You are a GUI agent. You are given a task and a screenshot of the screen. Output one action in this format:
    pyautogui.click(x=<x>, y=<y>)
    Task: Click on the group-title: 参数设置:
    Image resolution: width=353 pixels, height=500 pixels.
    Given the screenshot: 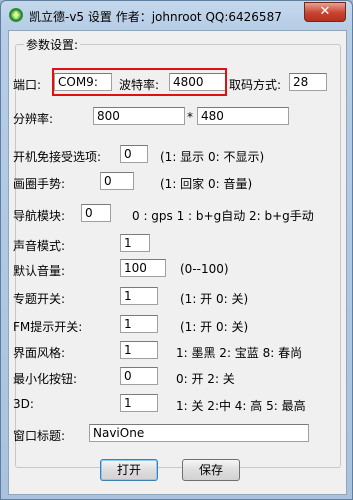 What is the action you would take?
    pyautogui.click(x=52, y=44)
    